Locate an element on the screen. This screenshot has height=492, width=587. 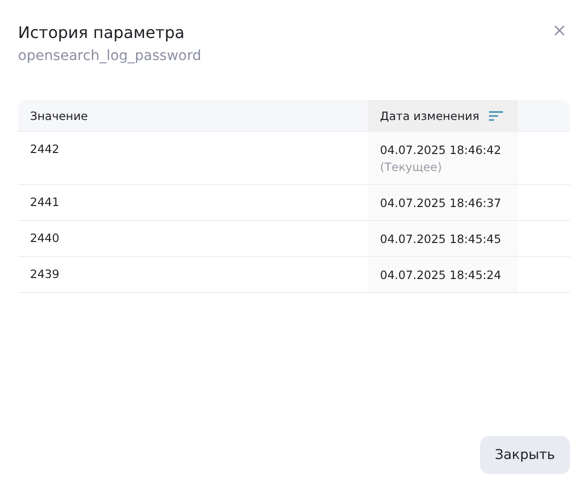
close-icon is located at coordinates (559, 30).